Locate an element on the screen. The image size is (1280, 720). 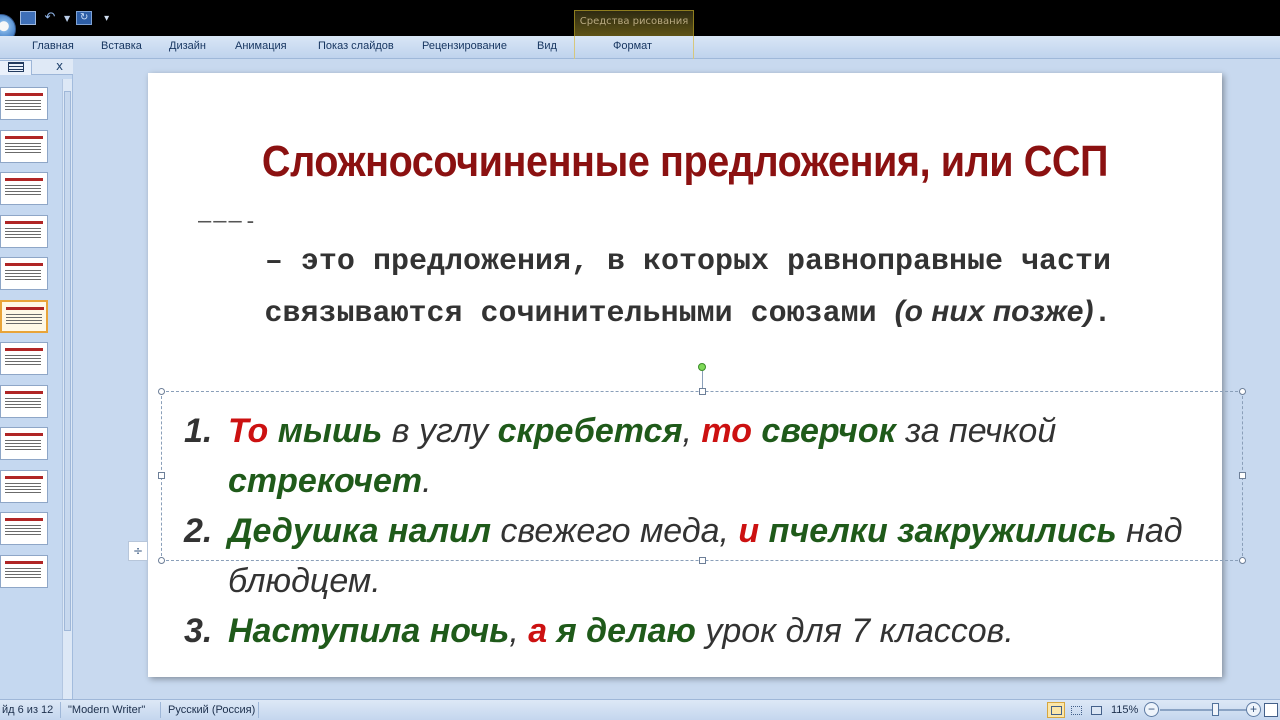
slide-sorter-icon is located at coordinates (1076, 710).